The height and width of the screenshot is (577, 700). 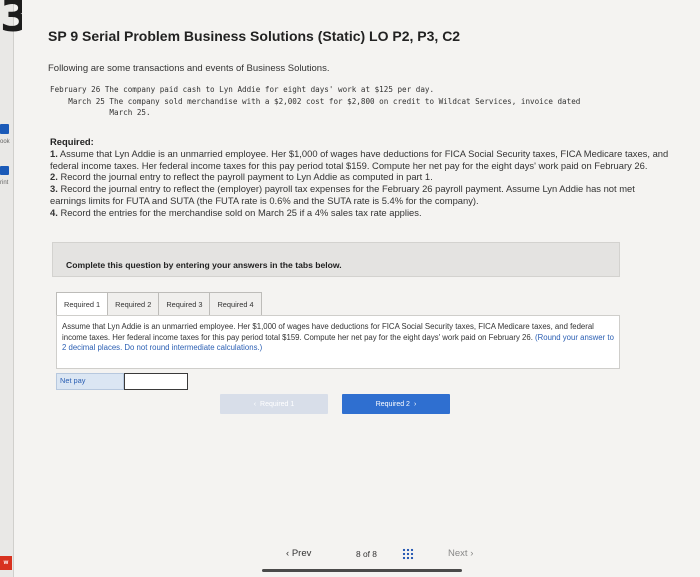 What do you see at coordinates (72, 141) in the screenshot?
I see `required-heading: Required:` at bounding box center [72, 141].